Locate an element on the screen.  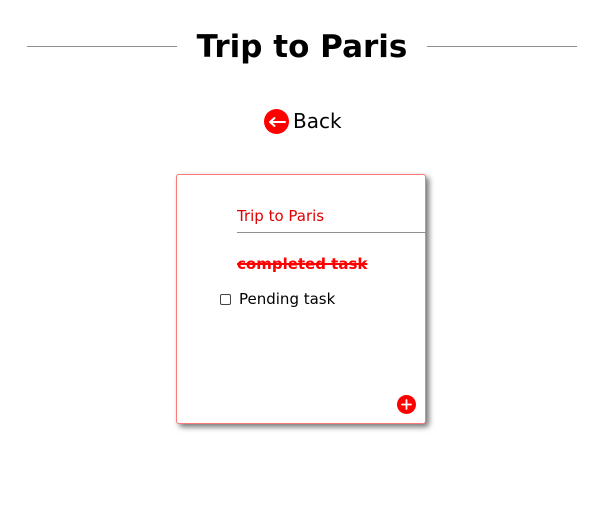
header-right-divider is located at coordinates (502, 46).